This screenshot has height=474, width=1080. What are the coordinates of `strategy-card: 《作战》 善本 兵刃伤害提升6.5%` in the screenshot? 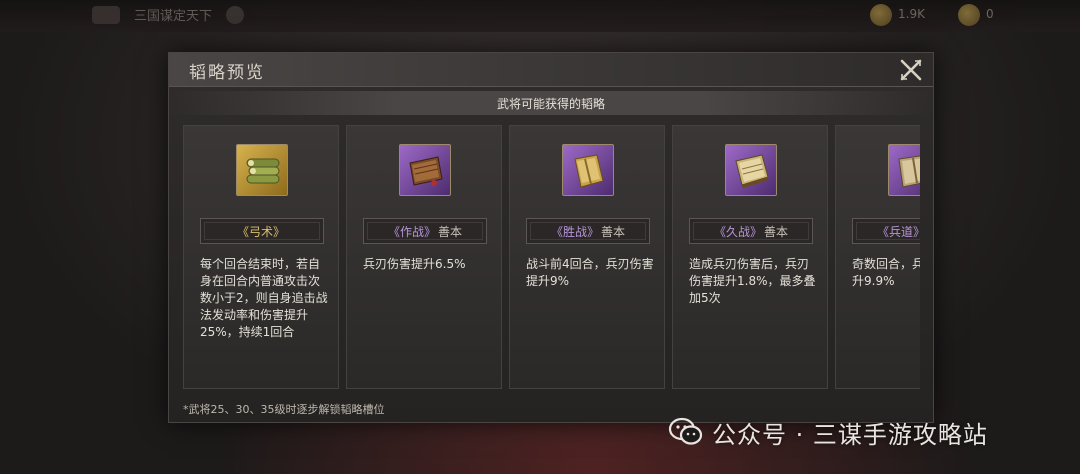 It's located at (424, 257).